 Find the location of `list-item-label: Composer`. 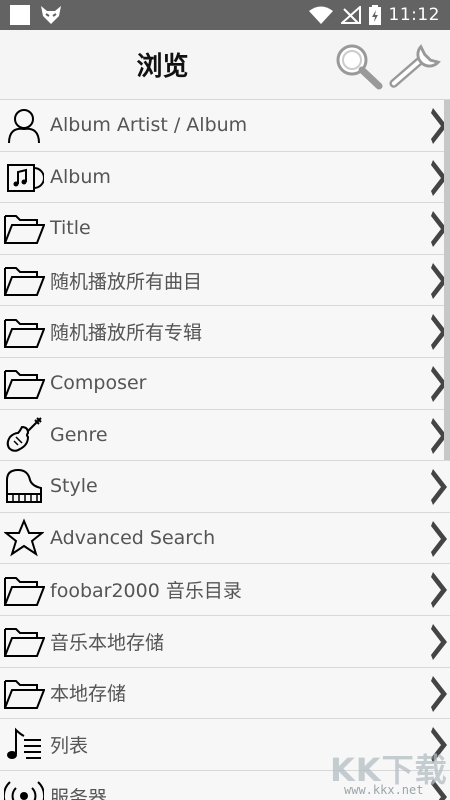

list-item-label: Composer is located at coordinates (98, 383).